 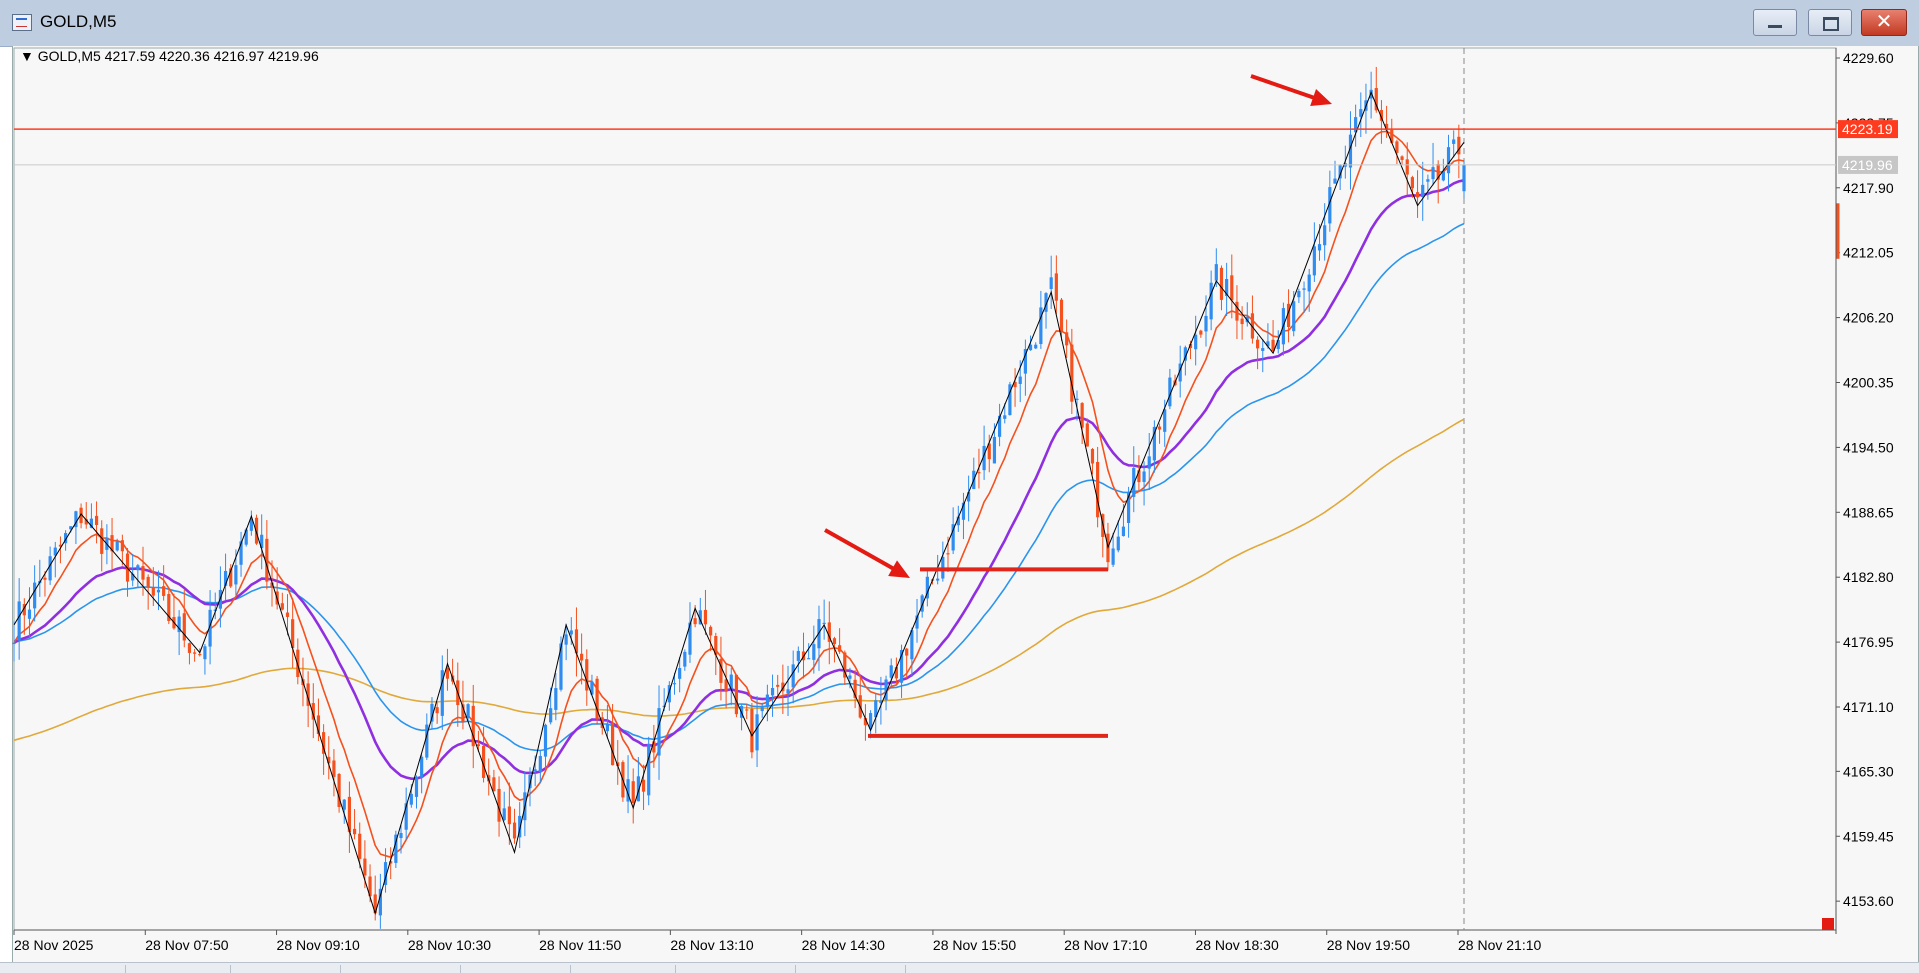 What do you see at coordinates (318, 945) in the screenshot?
I see `time-label: 28 Nov 09:10` at bounding box center [318, 945].